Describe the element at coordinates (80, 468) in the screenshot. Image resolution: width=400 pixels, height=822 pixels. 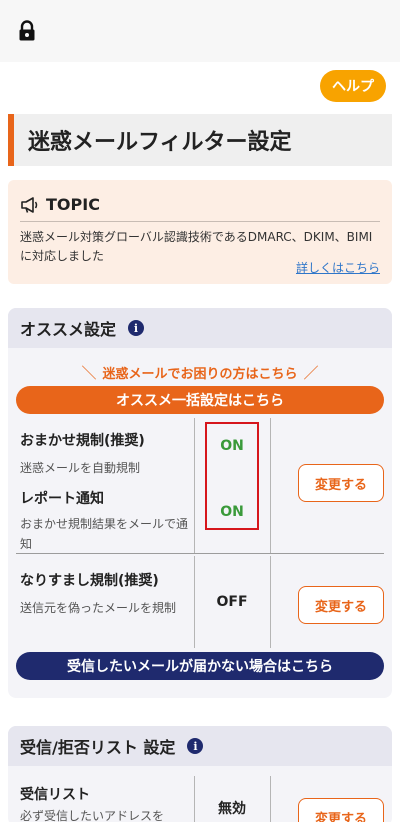
I see `omakase-desc: 迷惑メールを自動規制` at that location.